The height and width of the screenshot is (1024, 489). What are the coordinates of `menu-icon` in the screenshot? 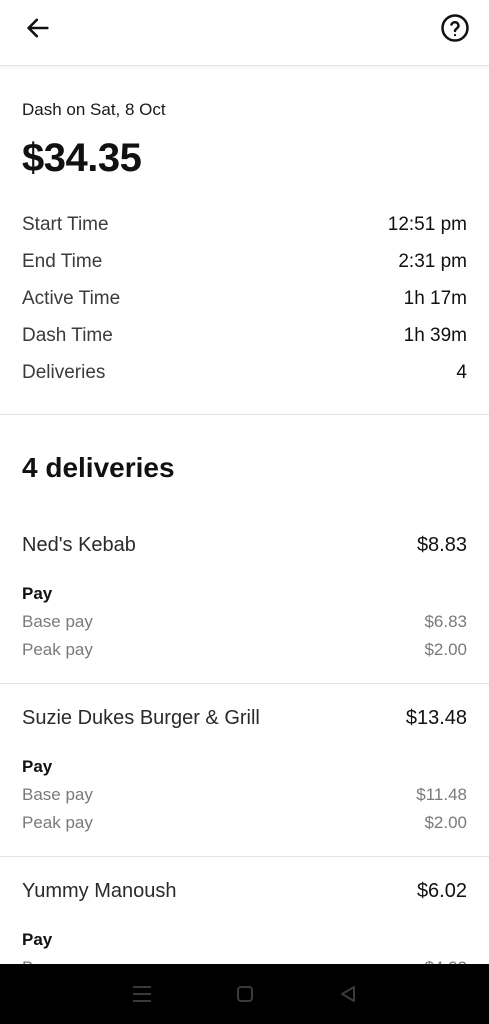 It's located at (141, 994).